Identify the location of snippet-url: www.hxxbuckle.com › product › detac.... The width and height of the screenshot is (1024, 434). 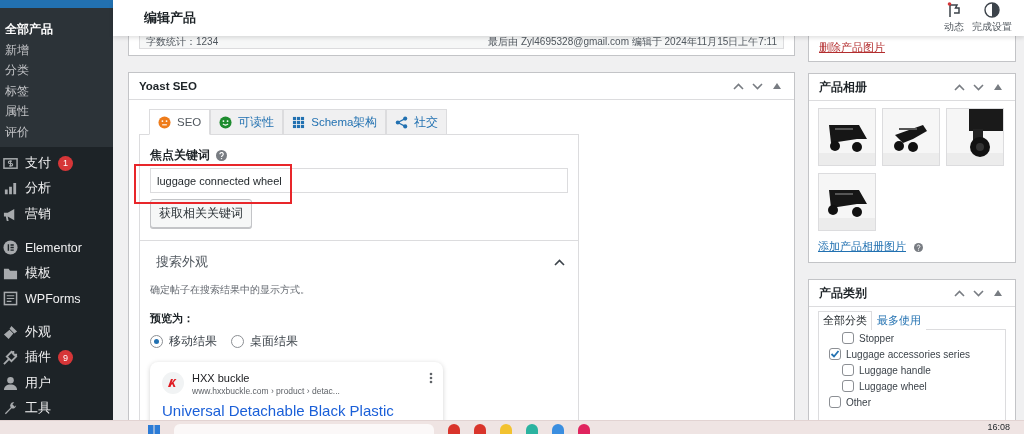
(266, 391).